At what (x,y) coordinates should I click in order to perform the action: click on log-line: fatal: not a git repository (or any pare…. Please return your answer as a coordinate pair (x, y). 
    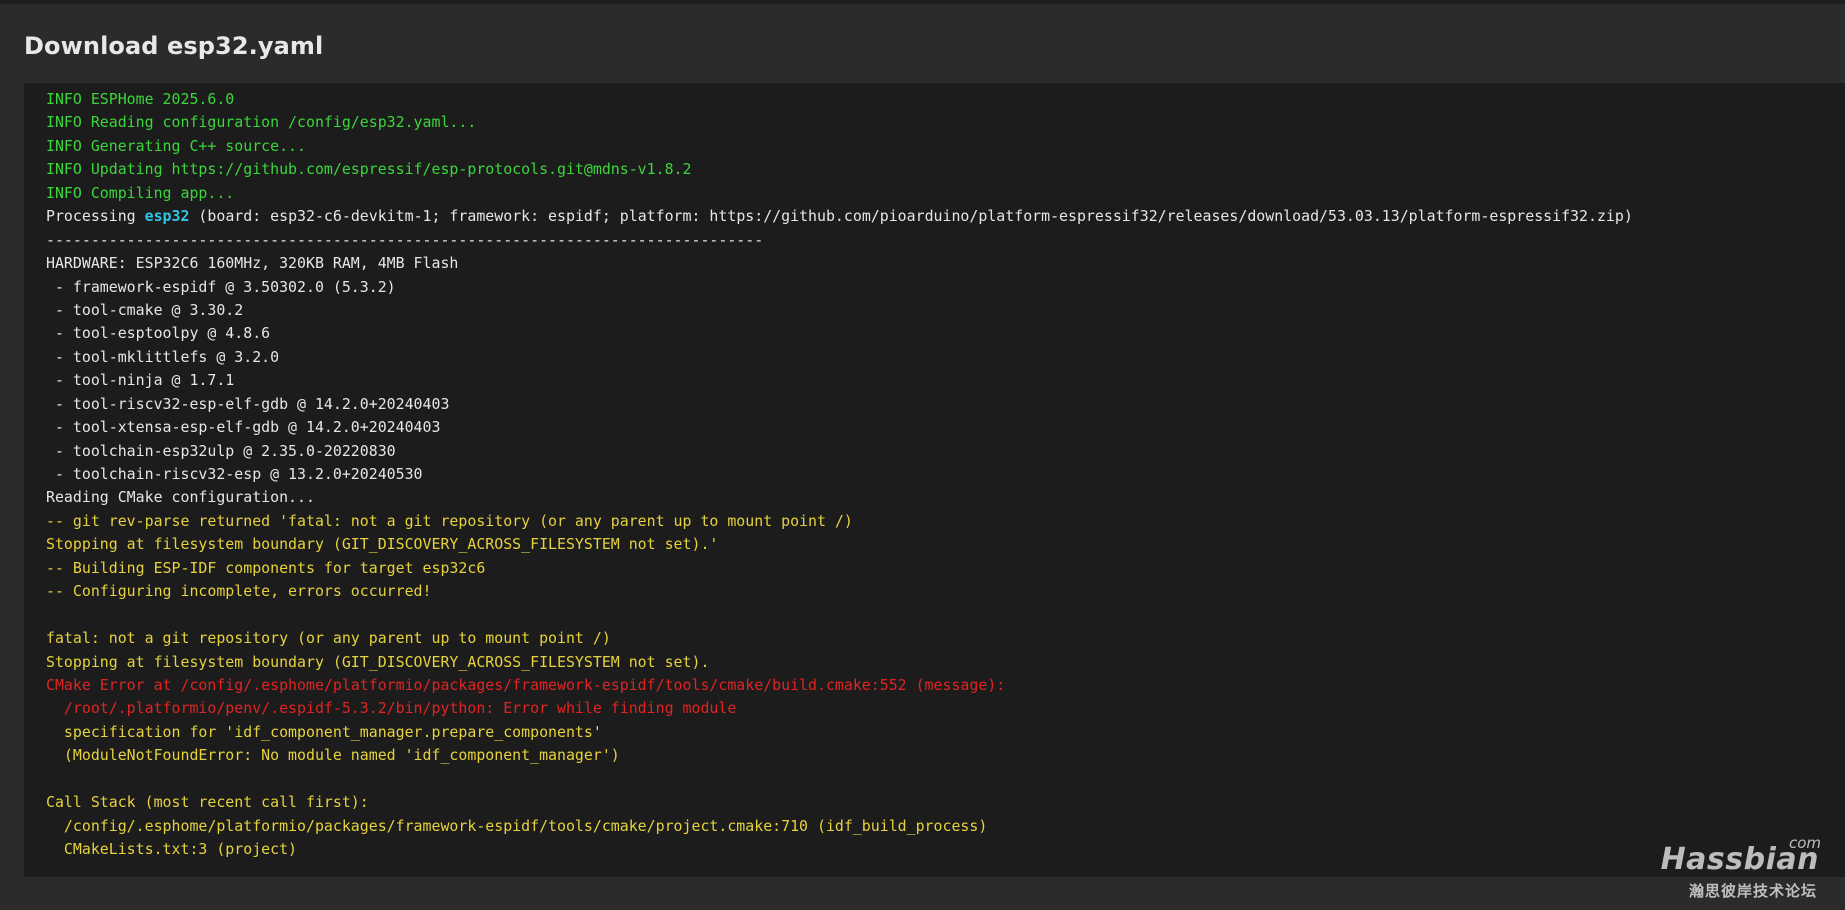
    Looking at the image, I should click on (328, 638).